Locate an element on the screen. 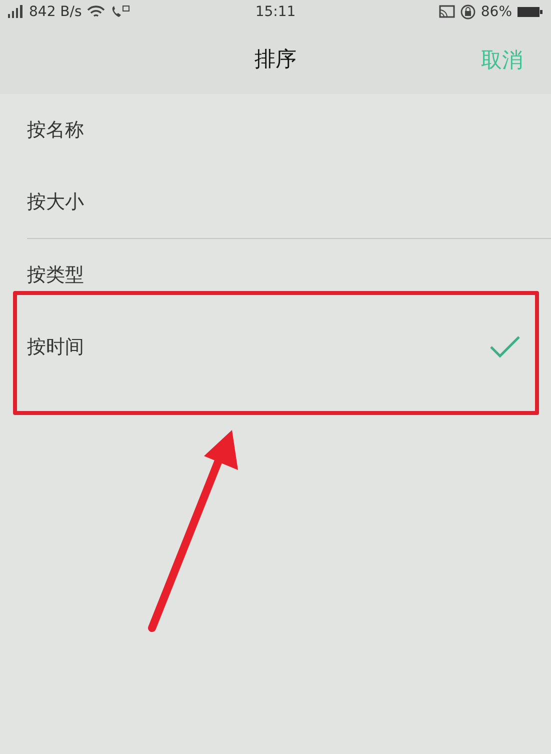 The width and height of the screenshot is (551, 754). page-title: 排序 is located at coordinates (275, 59).